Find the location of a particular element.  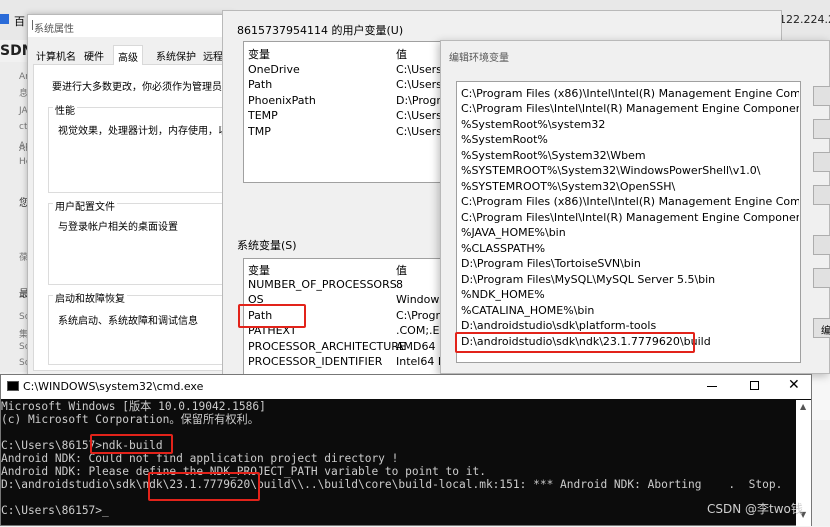

user-vars-title: 8615737954114 的用户变量(U) is located at coordinates (320, 30).